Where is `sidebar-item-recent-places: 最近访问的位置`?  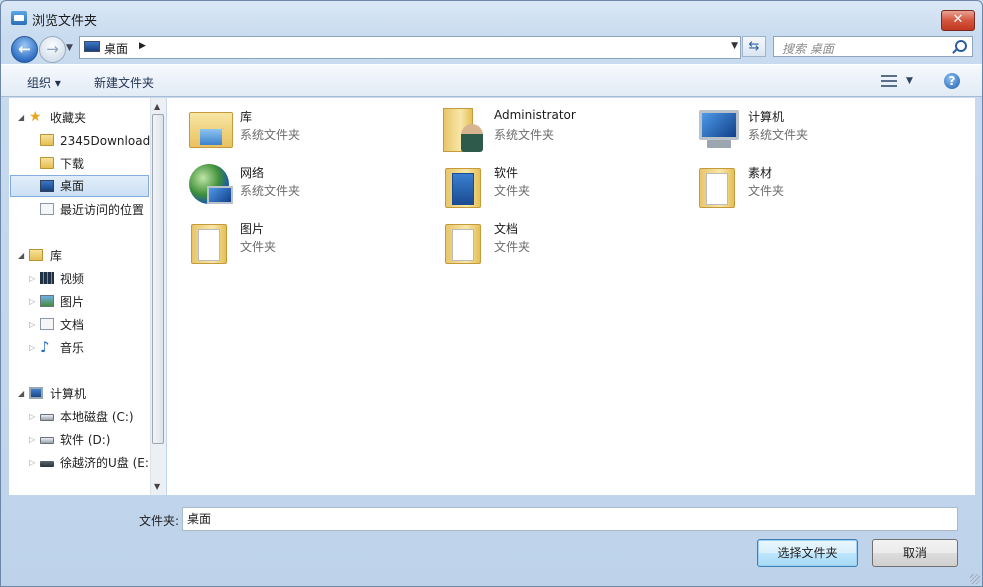 sidebar-item-recent-places: 最近访问的位置 is located at coordinates (79, 210).